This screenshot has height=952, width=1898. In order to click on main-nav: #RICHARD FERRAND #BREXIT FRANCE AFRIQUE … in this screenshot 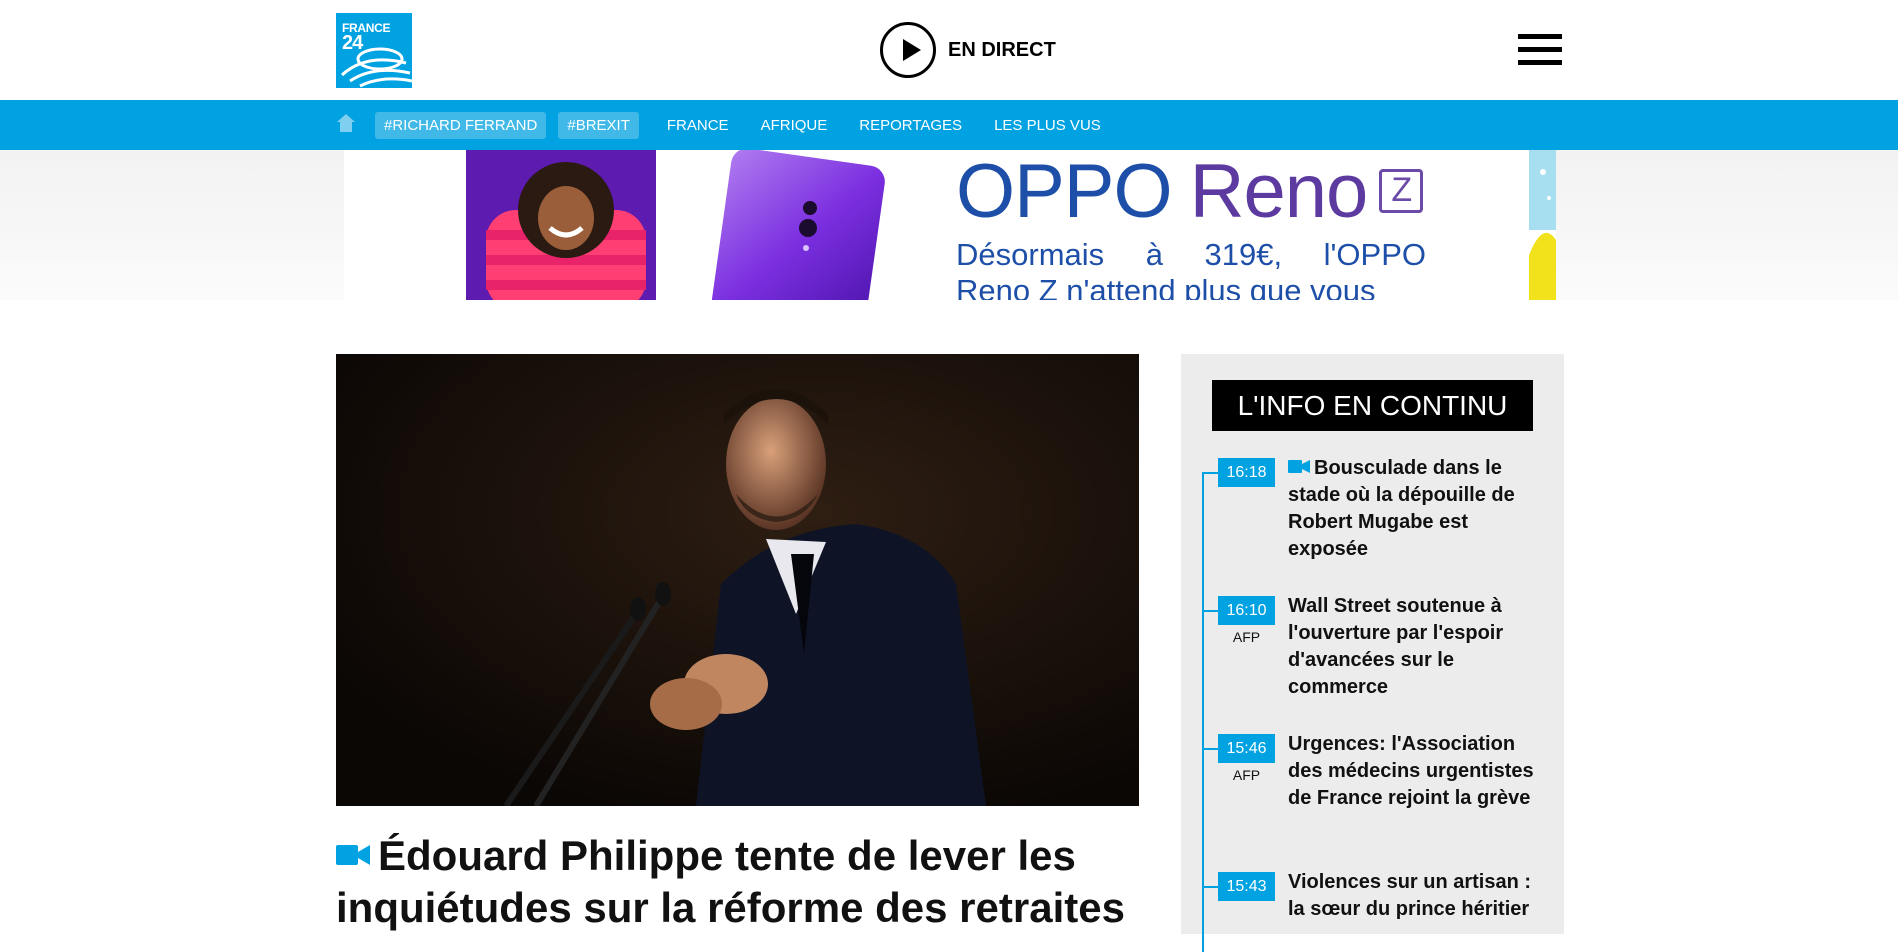, I will do `click(949, 125)`.